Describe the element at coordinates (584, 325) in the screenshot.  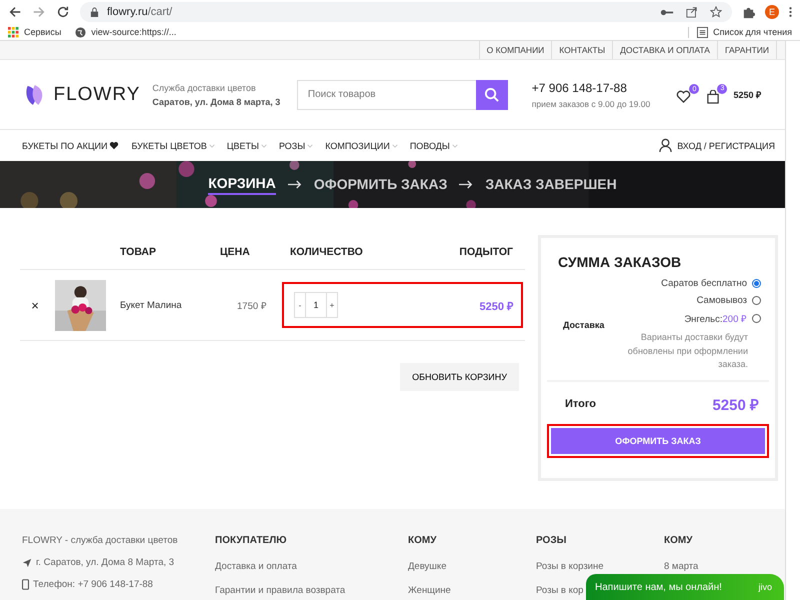
I see `shipping-label: Доставка` at that location.